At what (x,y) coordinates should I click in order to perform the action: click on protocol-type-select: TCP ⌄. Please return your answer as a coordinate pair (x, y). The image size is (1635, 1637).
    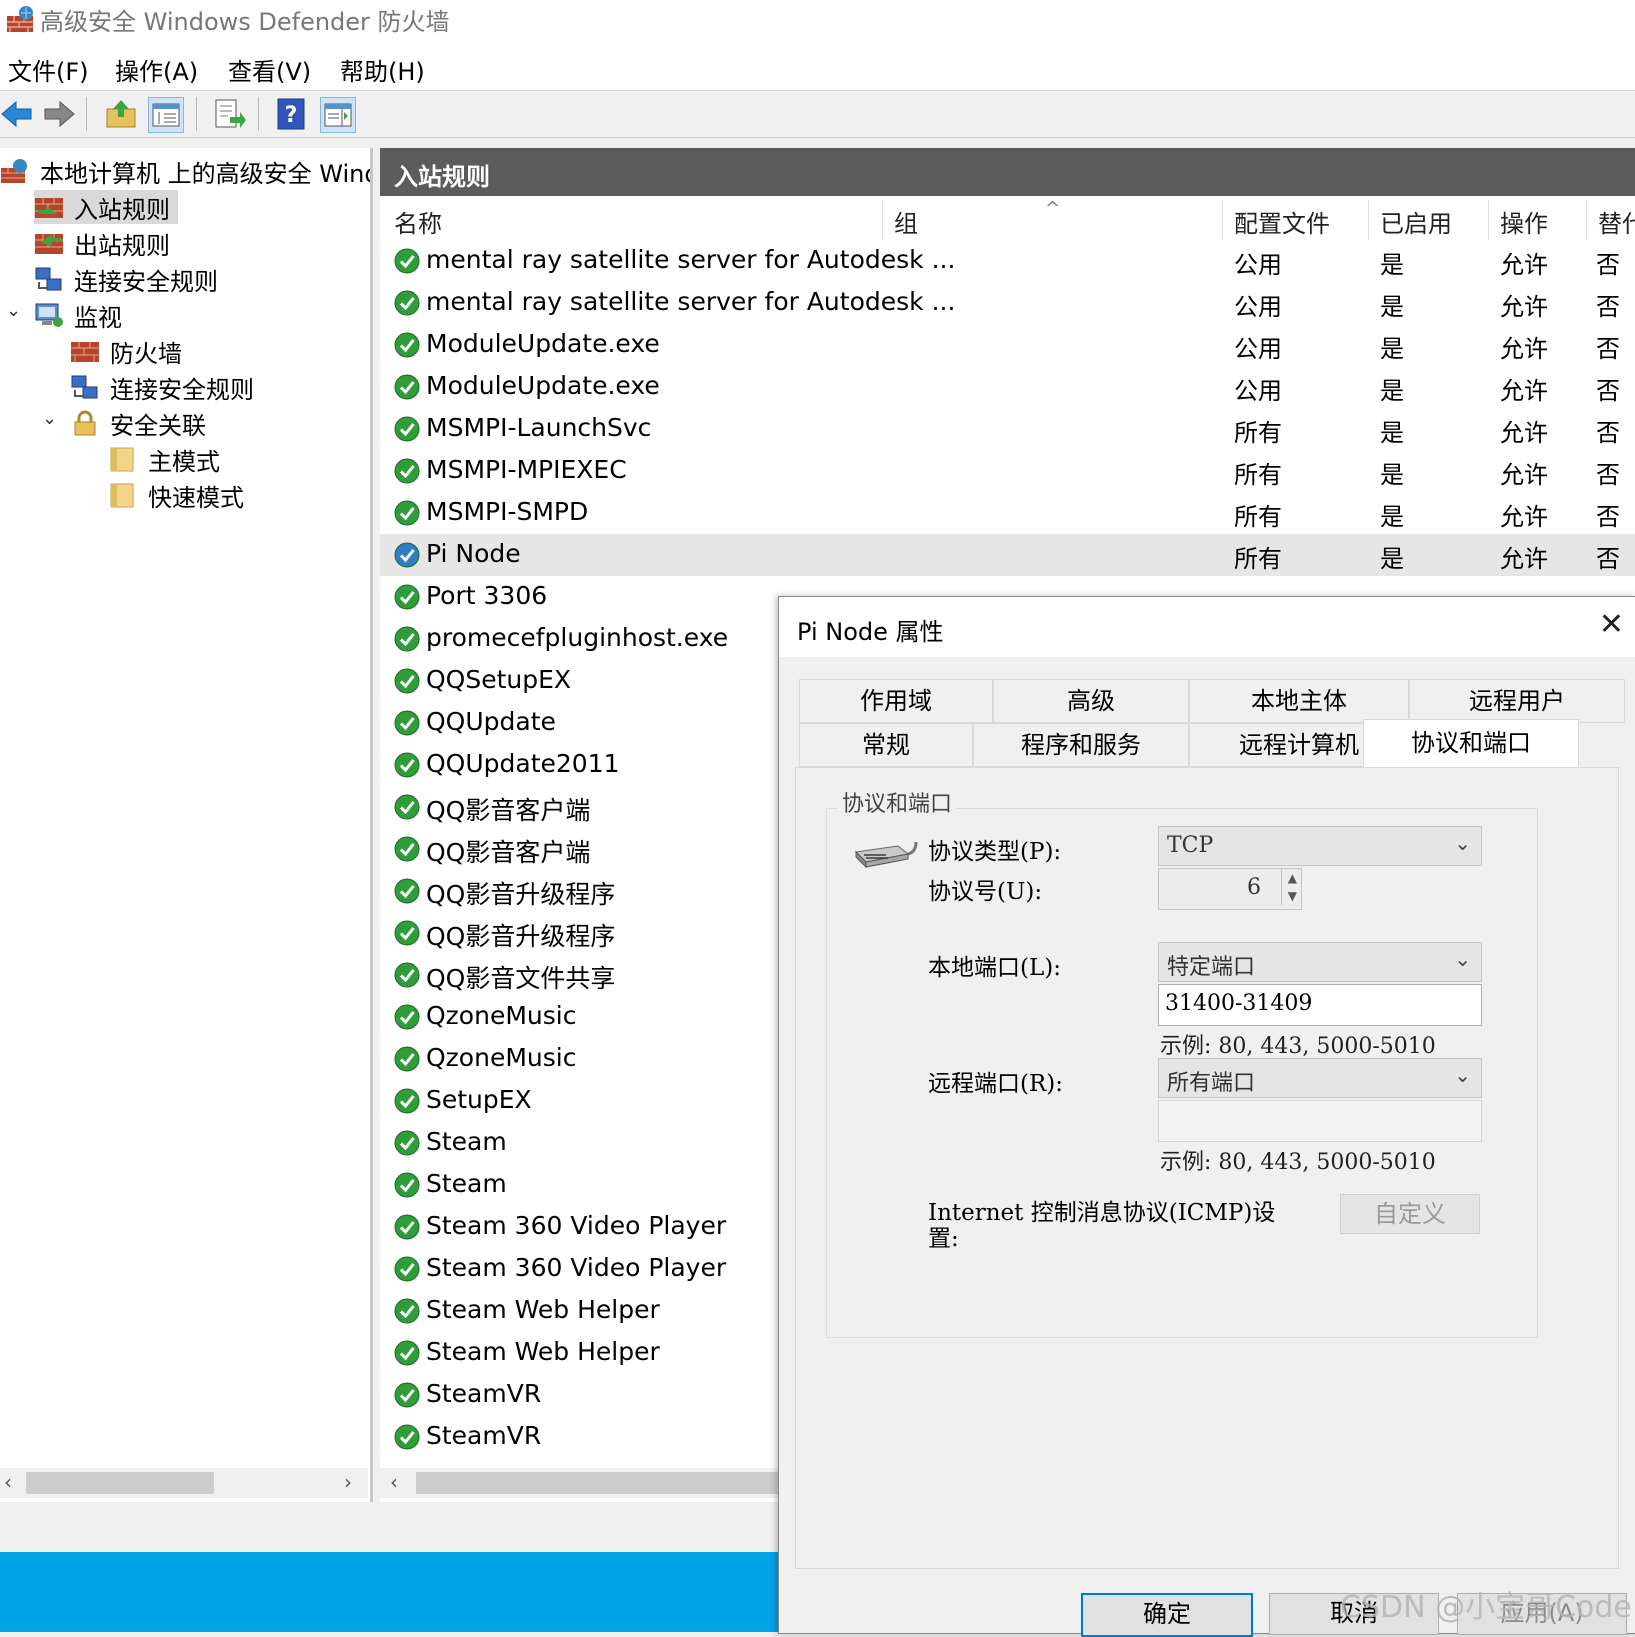
    Looking at the image, I should click on (1320, 846).